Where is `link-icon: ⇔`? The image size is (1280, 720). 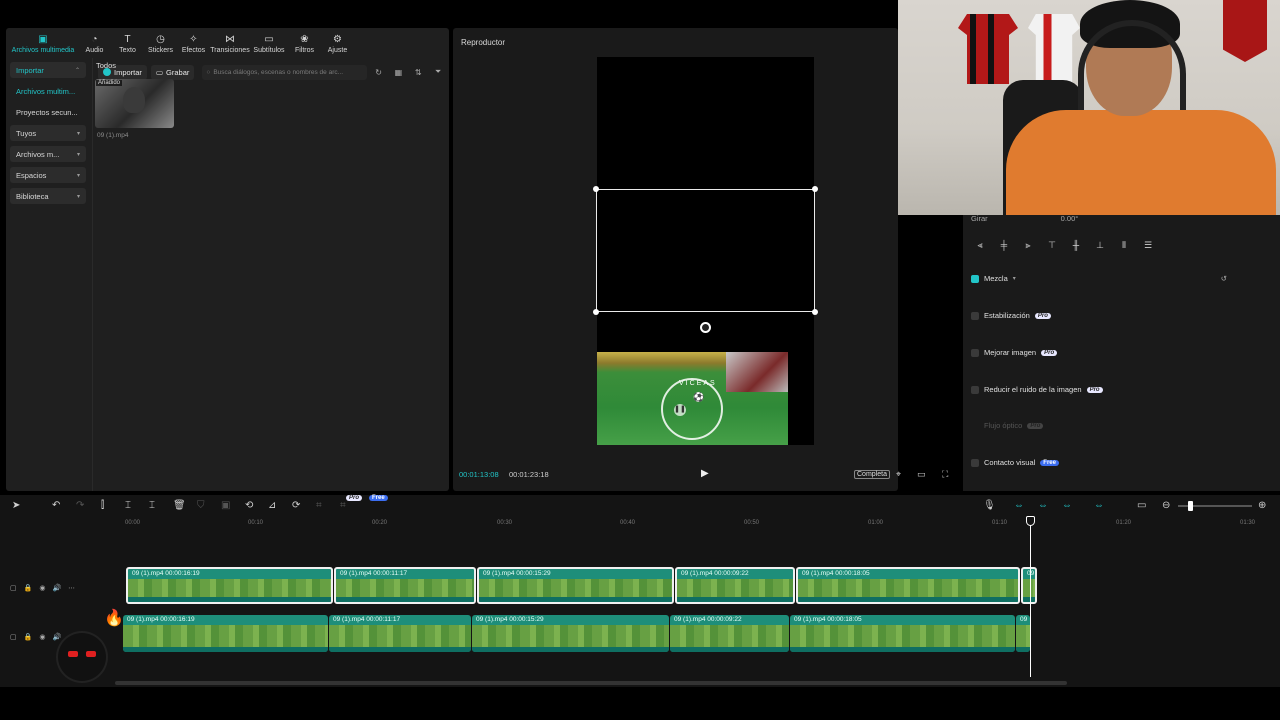
link-icon: ⇔ is located at coordinates (1043, 505).